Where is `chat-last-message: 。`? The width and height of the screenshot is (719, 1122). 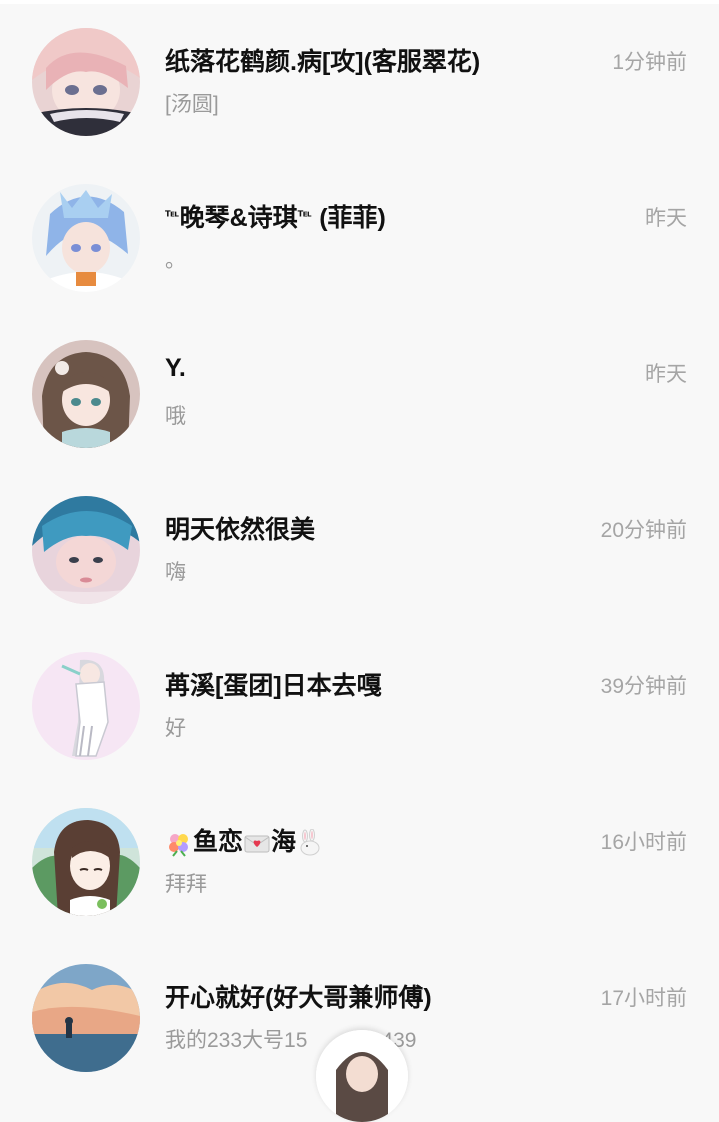
chat-last-message: 。 is located at coordinates (175, 260).